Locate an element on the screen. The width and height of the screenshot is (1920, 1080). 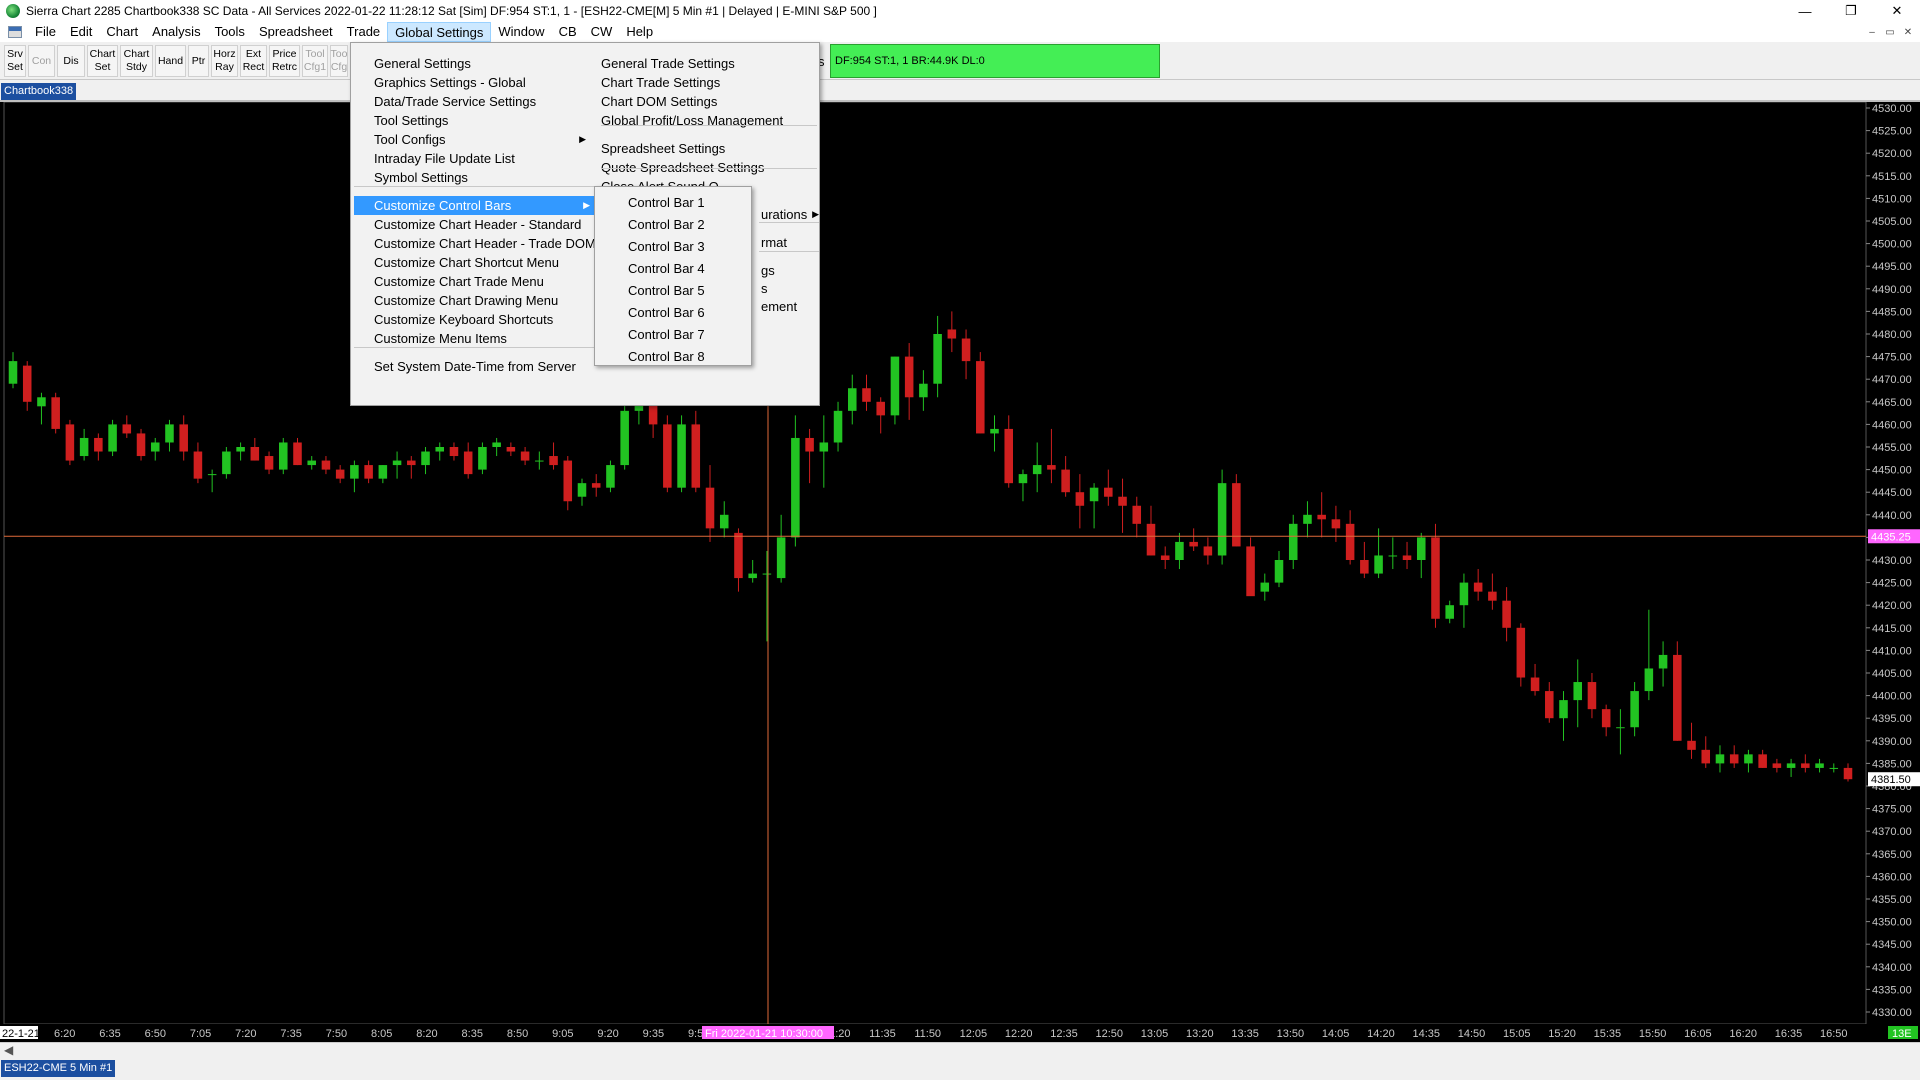
menu-item-ement: ement is located at coordinates (791, 306).